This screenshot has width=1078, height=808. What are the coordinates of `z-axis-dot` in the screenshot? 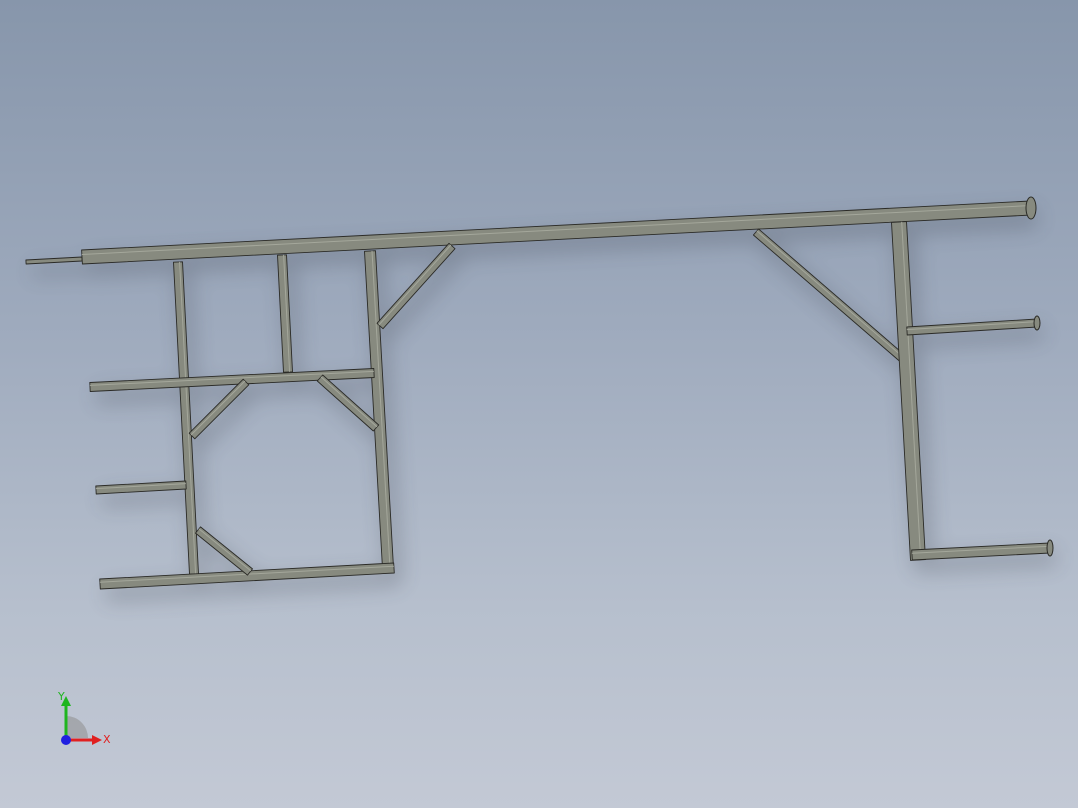 It's located at (66, 740).